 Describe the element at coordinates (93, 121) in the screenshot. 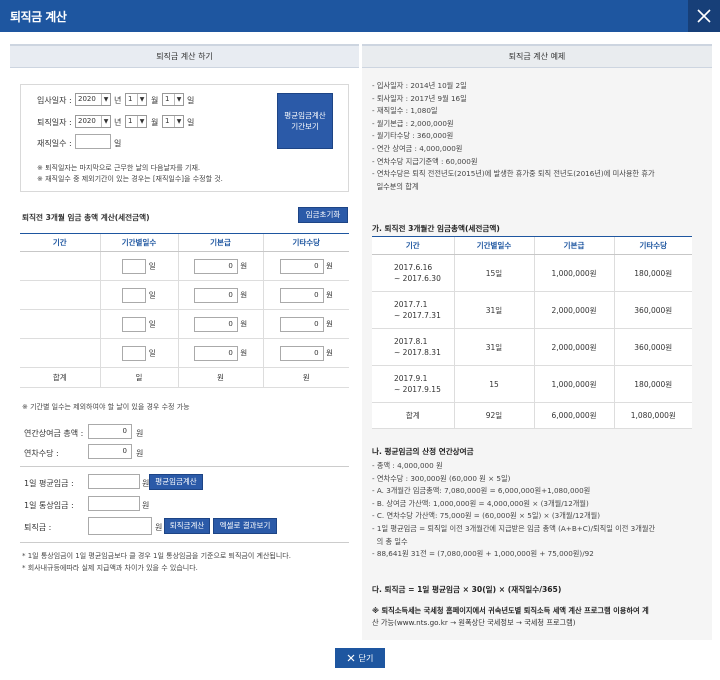

I see `leave-year-select: 2020 ▼` at that location.